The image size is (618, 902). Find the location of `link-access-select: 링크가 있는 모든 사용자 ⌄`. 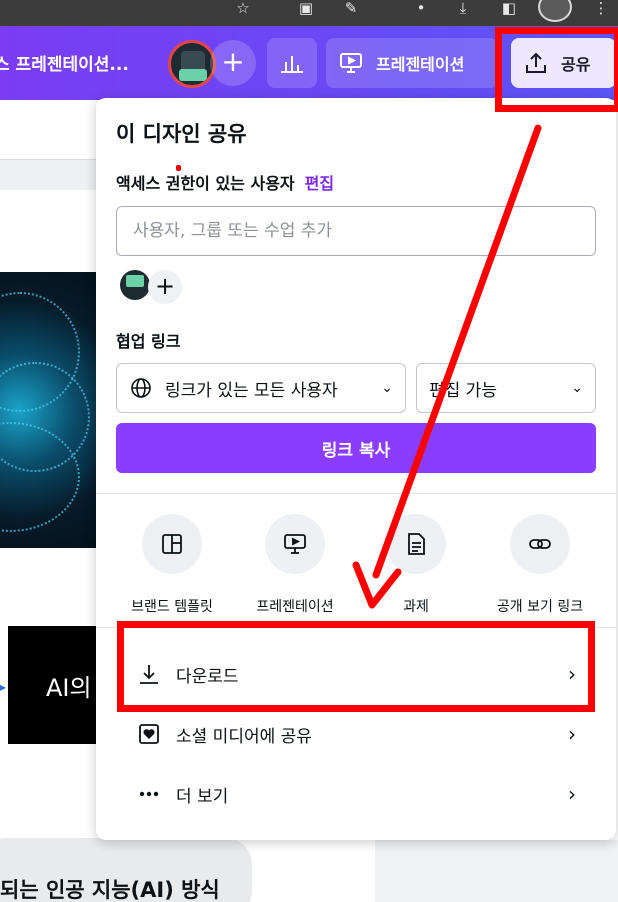

link-access-select: 링크가 있는 모든 사용자 ⌄ is located at coordinates (261, 388).